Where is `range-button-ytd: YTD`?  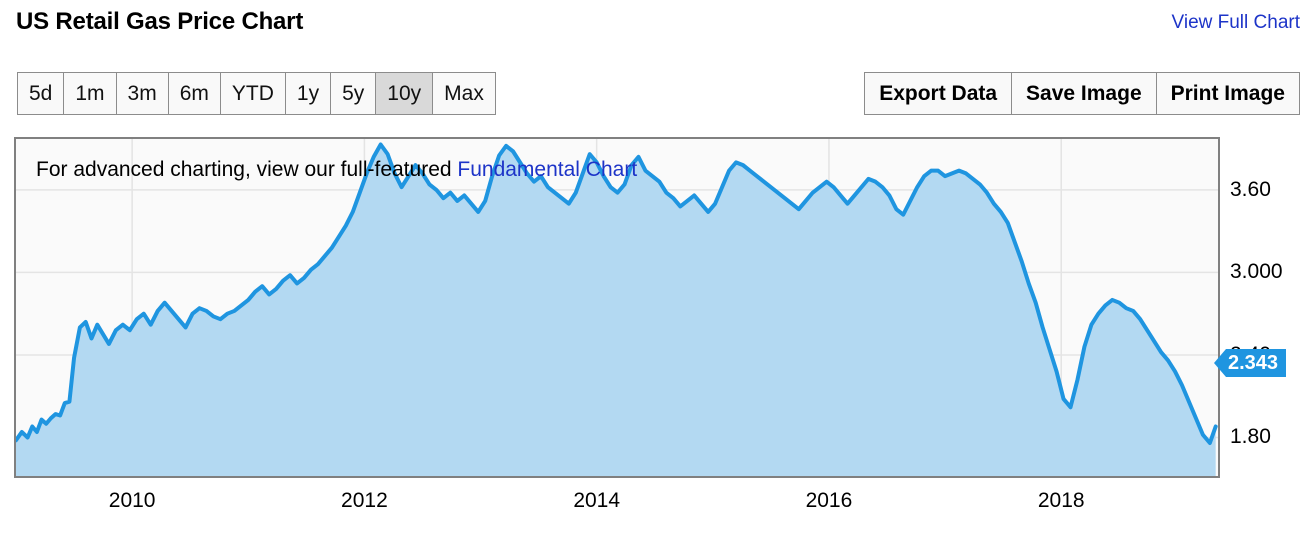 range-button-ytd: YTD is located at coordinates (253, 93).